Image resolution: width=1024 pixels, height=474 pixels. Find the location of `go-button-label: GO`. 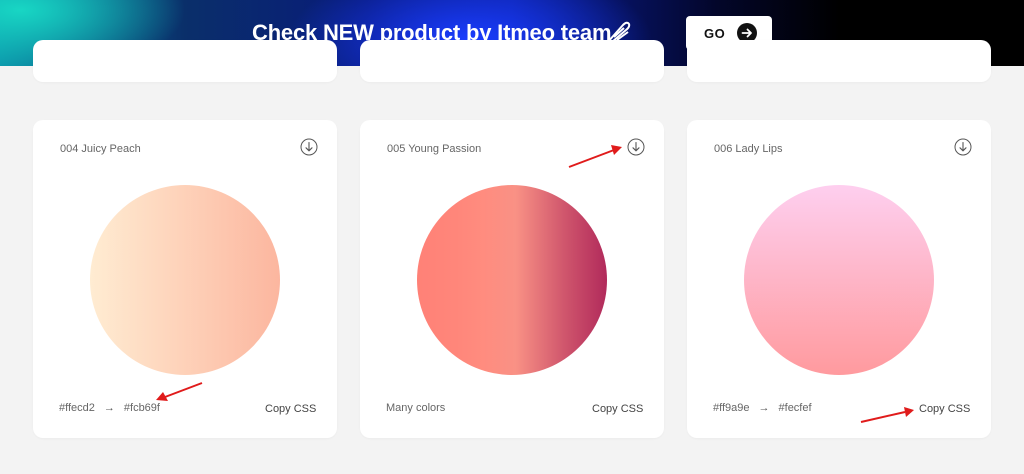

go-button-label: GO is located at coordinates (715, 33).